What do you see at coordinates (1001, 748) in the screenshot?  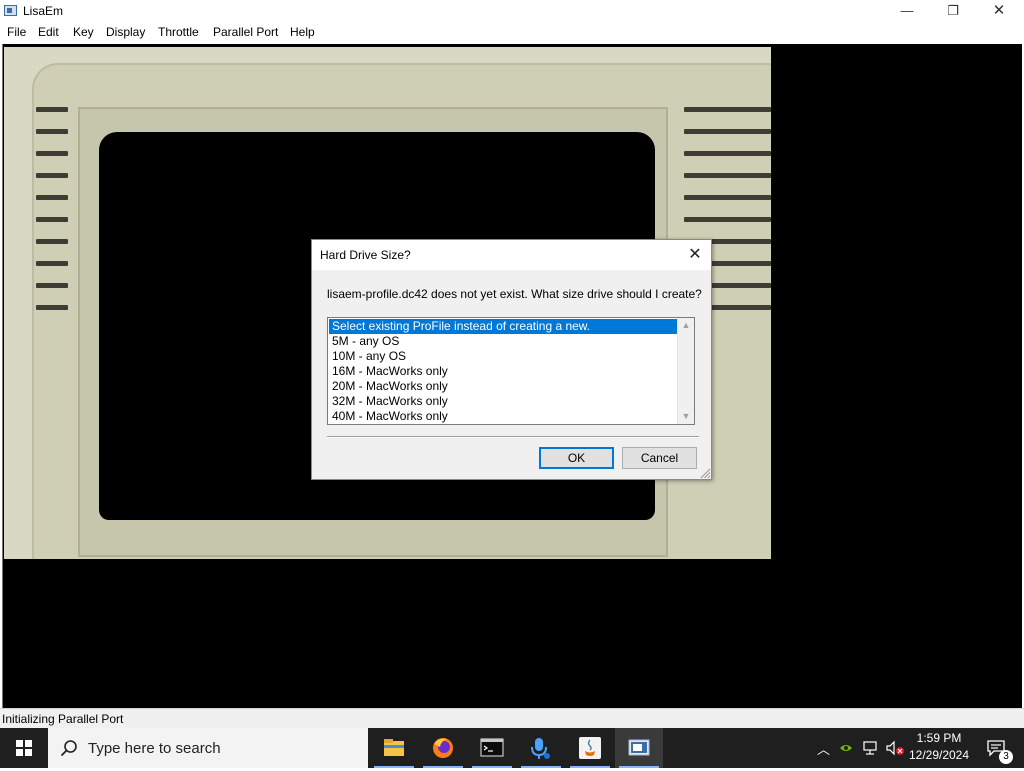 I see `notification-center-button: 3` at bounding box center [1001, 748].